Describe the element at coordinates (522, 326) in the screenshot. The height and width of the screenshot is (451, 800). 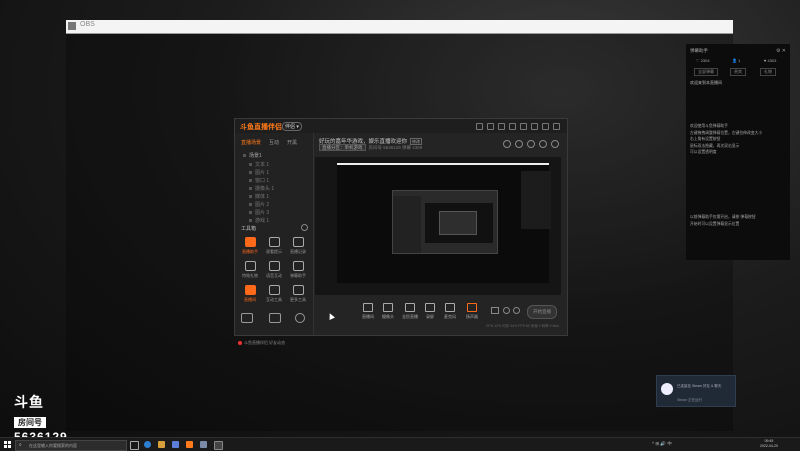
I see `status-bar: CPU 12% 内存 34% FPS 60 丢帧 0 码率 0 kb/s` at that location.